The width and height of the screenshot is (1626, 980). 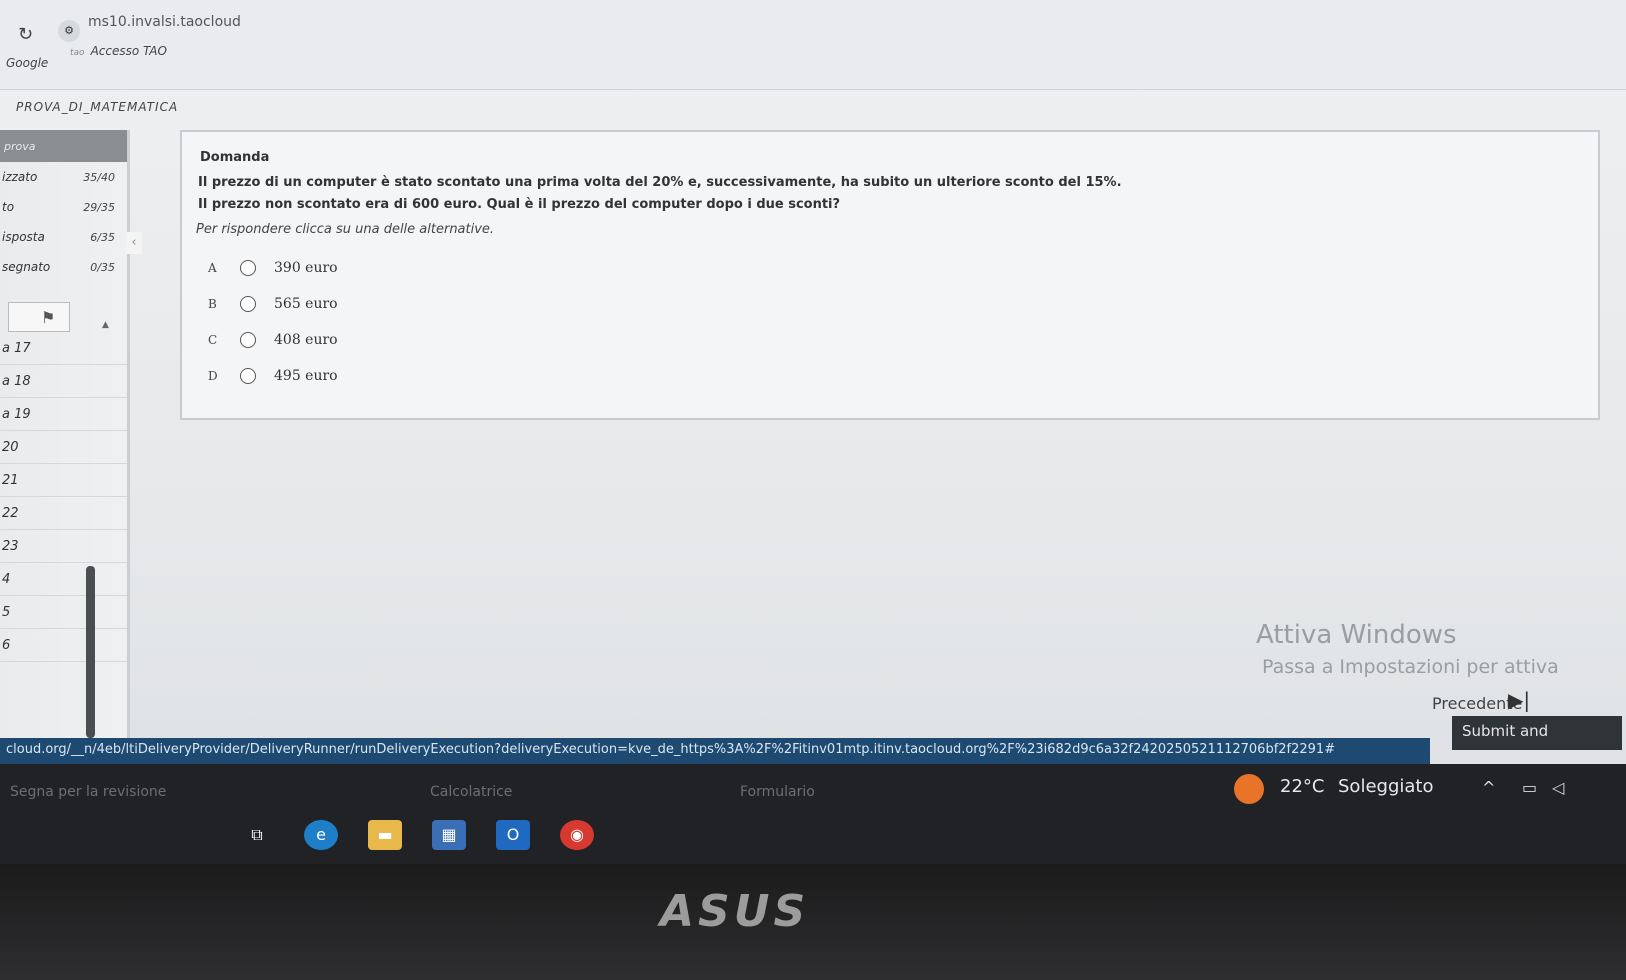 I want to click on taskbar-apps: ⧉ e ▬ ▦ O ◉, so click(x=417, y=835).